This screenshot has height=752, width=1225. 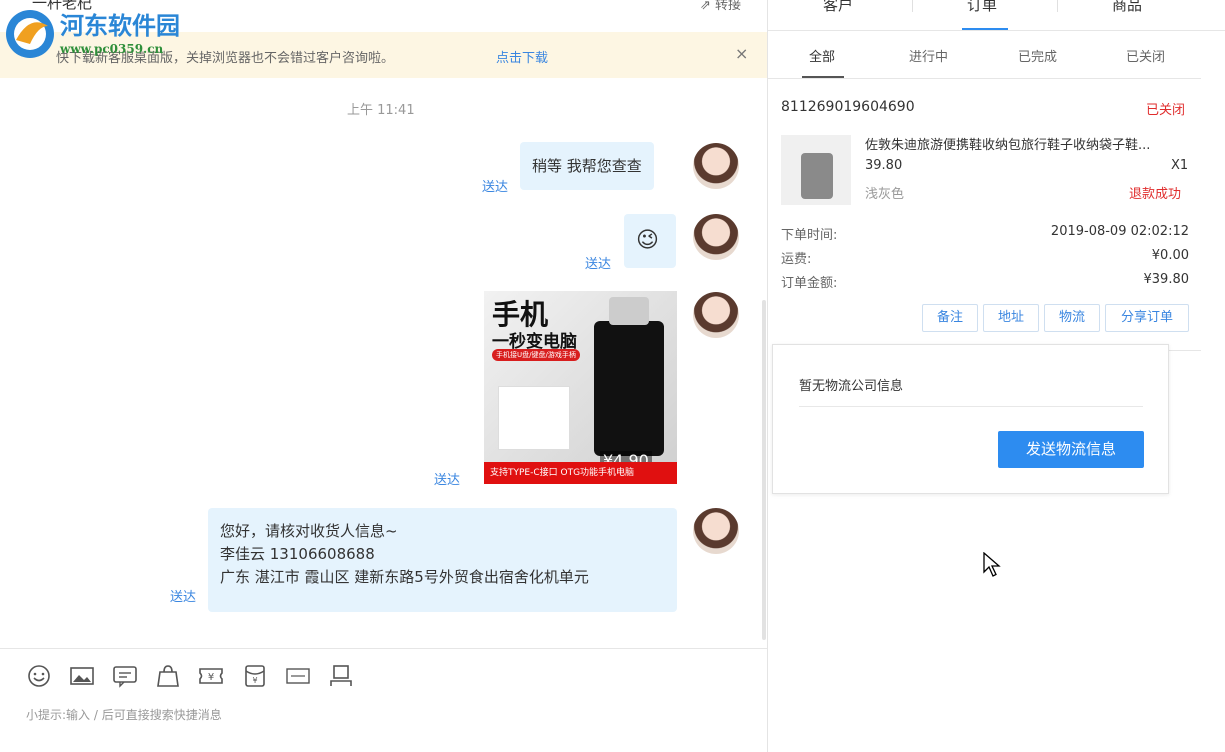 What do you see at coordinates (809, 283) in the screenshot?
I see `order-amount-label: 订单金额:` at bounding box center [809, 283].